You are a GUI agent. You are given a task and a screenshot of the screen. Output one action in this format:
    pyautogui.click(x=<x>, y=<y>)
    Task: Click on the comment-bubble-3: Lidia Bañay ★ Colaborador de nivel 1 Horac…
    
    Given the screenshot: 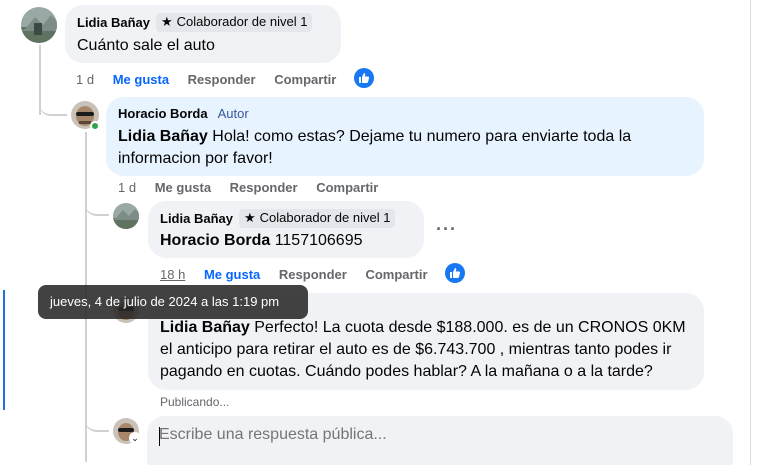 What is the action you would take?
    pyautogui.click(x=286, y=229)
    